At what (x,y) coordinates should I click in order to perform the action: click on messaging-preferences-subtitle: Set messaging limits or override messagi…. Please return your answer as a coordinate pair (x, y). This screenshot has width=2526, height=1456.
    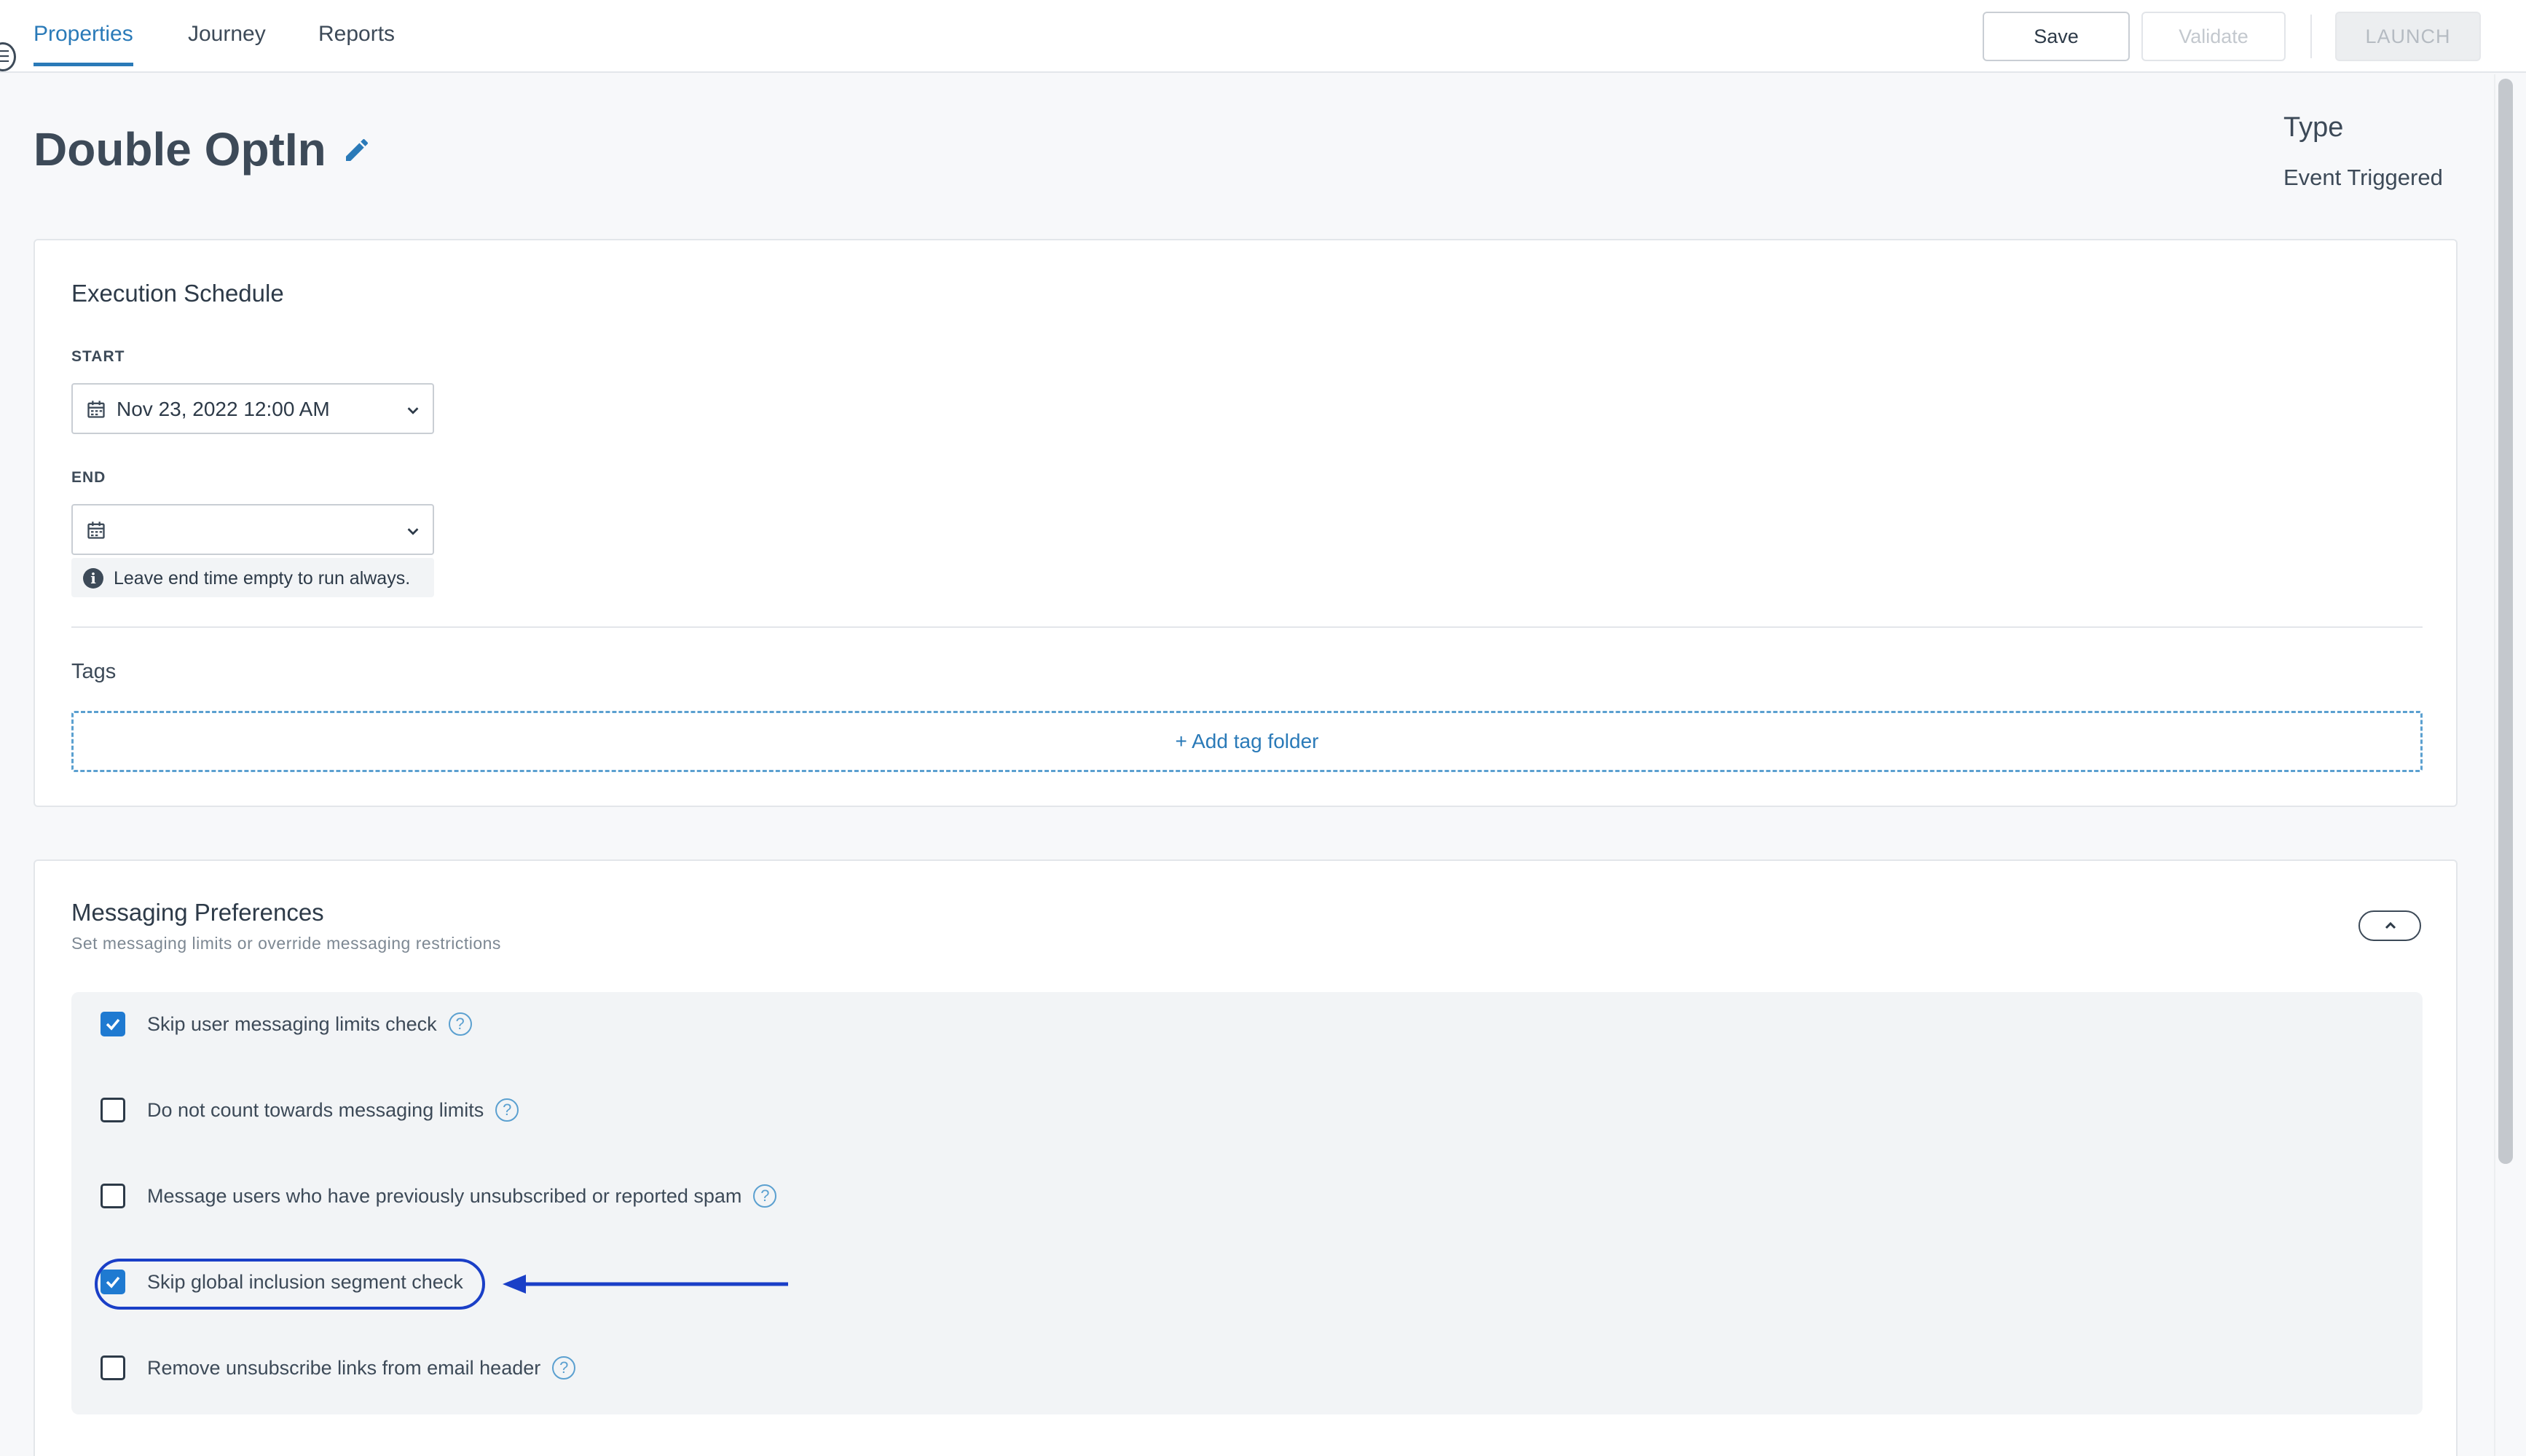
    Looking at the image, I should click on (286, 943).